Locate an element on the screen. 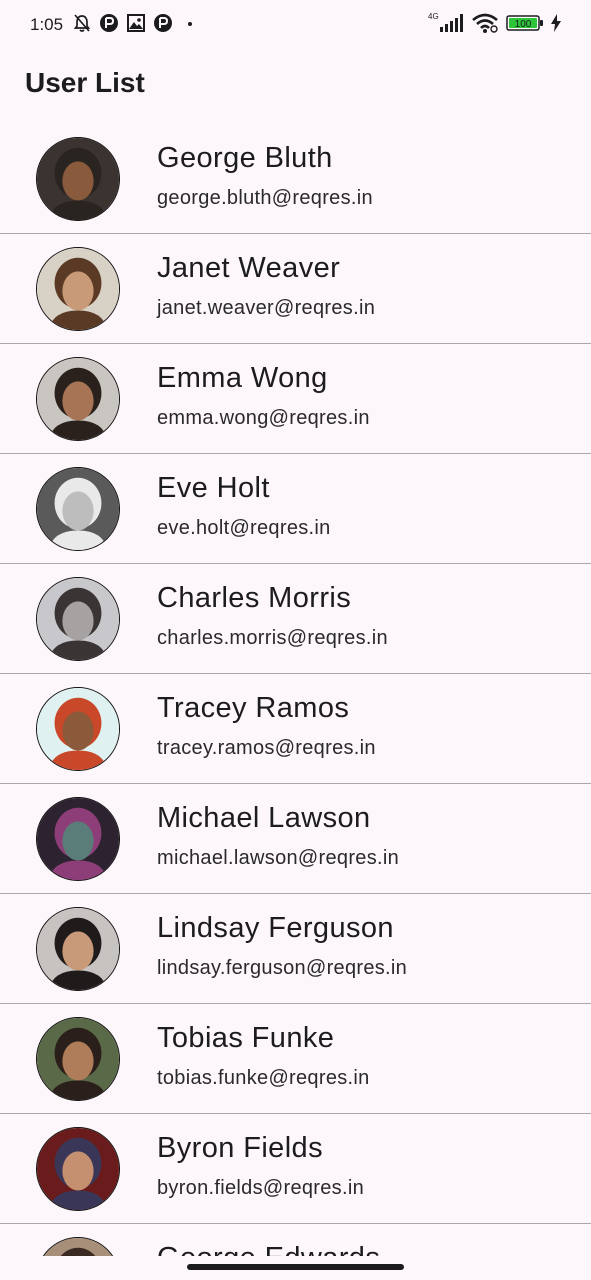 The width and height of the screenshot is (591, 1280). list-item: Janet Weaver janet.weaver@reqres.in is located at coordinates (295, 289).